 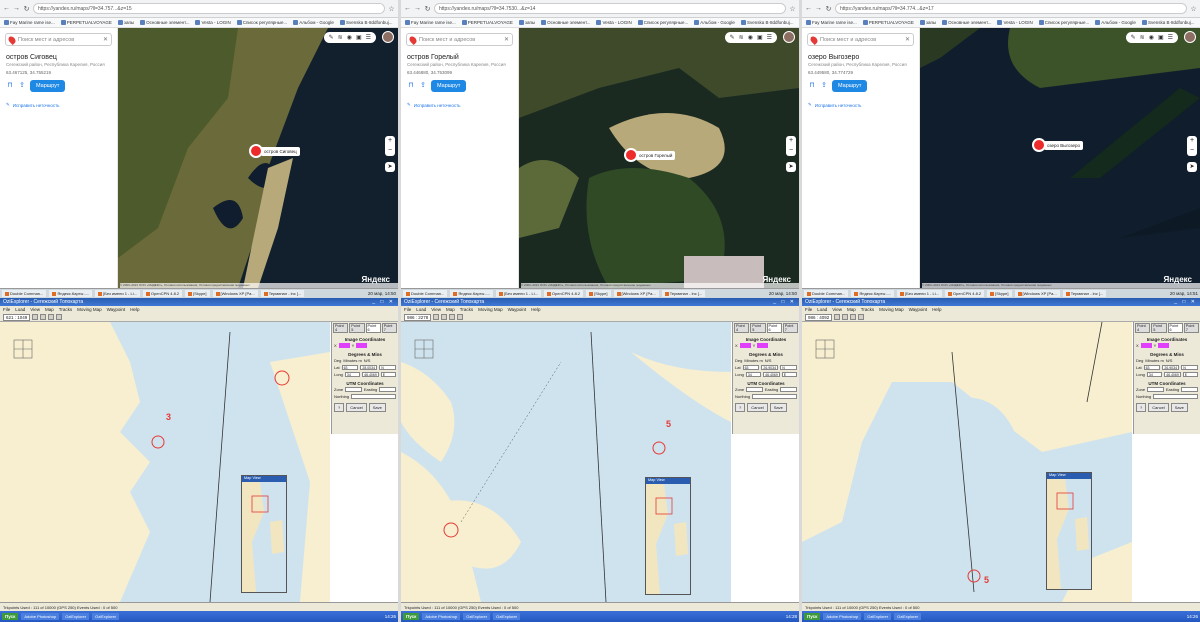 I want to click on menu-item: File, so click(x=808, y=309).